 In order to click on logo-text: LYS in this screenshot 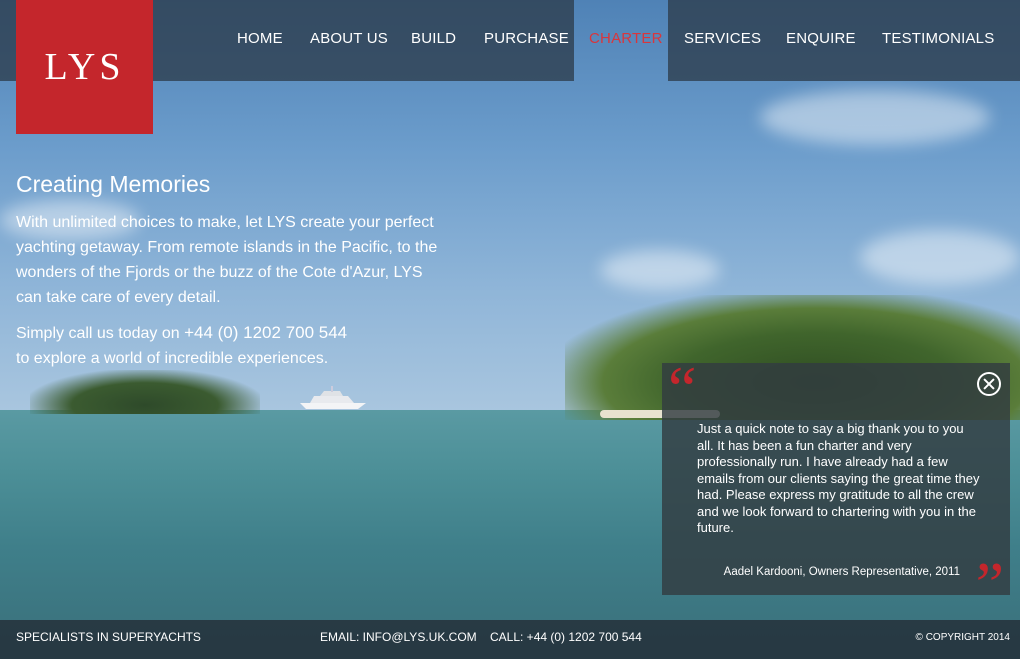, I will do `click(84, 67)`.